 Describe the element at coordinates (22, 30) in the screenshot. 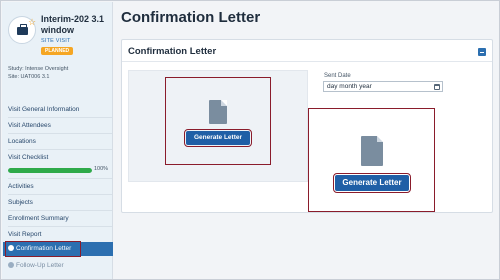

I see `briefcase-icon: ☆` at that location.